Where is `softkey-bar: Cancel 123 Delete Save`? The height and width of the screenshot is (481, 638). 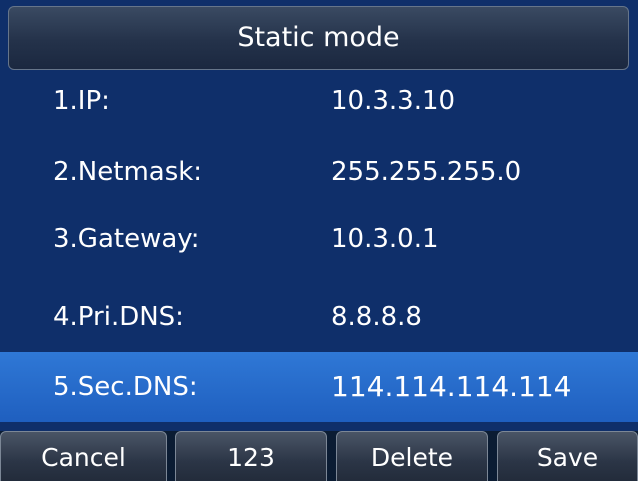 softkey-bar: Cancel 123 Delete Save is located at coordinates (319, 456).